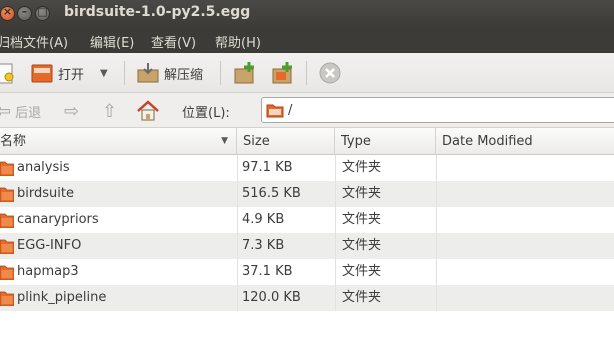  Describe the element at coordinates (34, 41) in the screenshot. I see `menu-archive: 归档文件(A)` at that location.